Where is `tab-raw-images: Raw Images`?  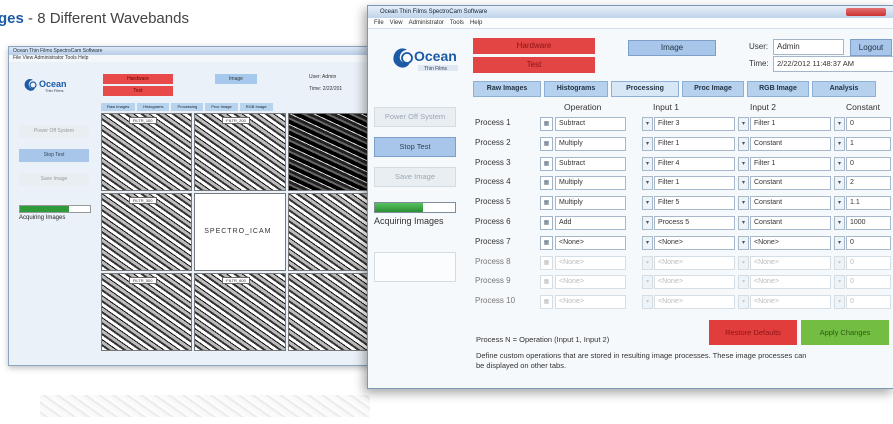
tab-raw-images: Raw Images is located at coordinates (507, 89).